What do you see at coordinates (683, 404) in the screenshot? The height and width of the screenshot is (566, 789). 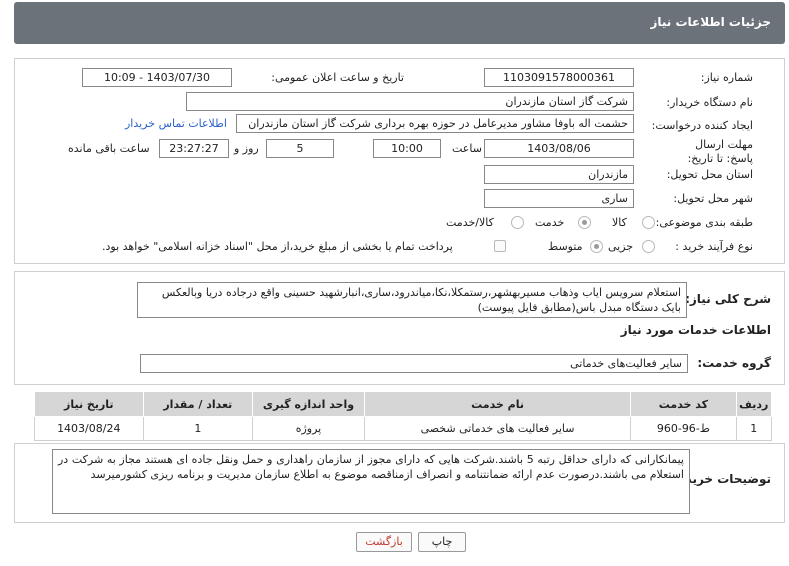 I see `col-code: کد خدمت` at bounding box center [683, 404].